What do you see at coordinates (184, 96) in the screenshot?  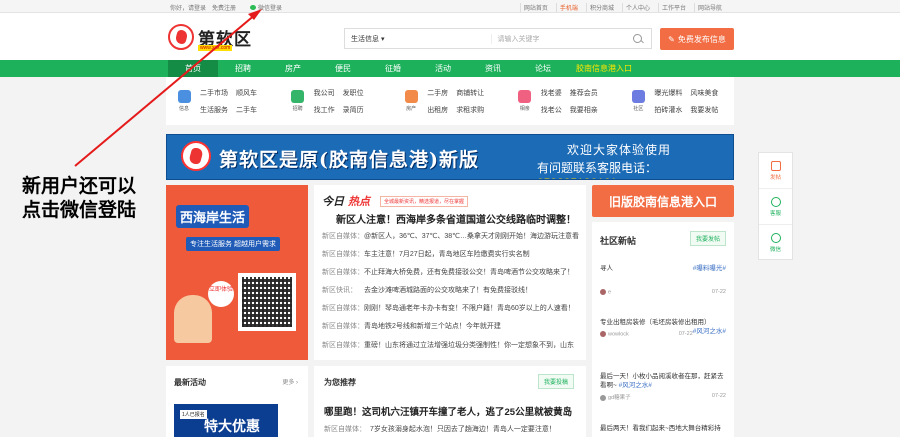 I see `info-icon` at bounding box center [184, 96].